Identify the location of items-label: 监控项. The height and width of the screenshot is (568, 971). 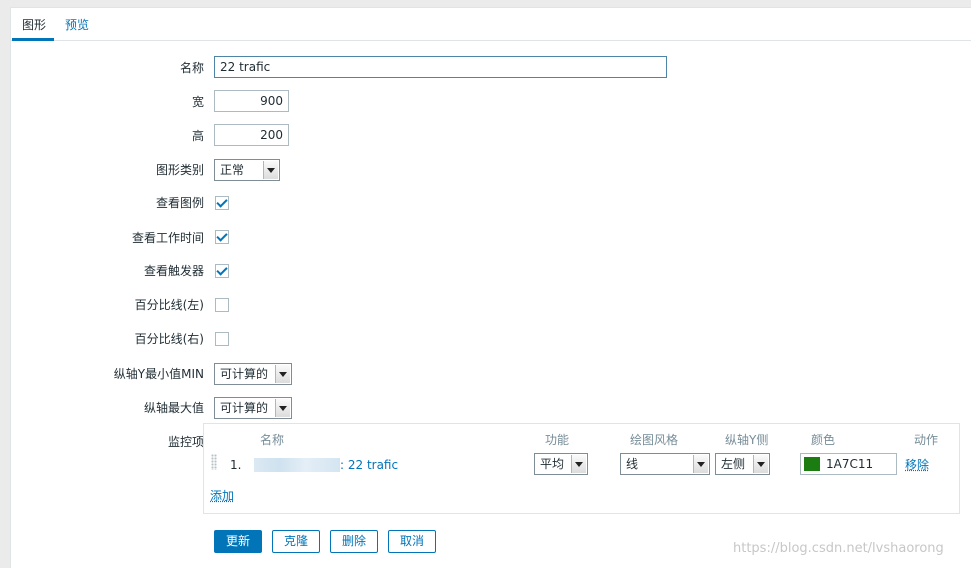
(185, 442).